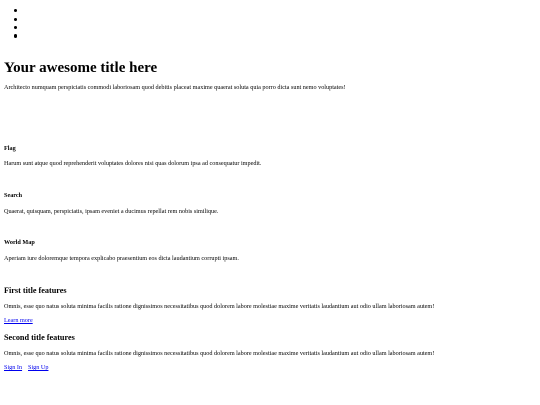 Image resolution: width=540 pixels, height=405 pixels. I want to click on hero-title: Your awesome title here, so click(81, 68).